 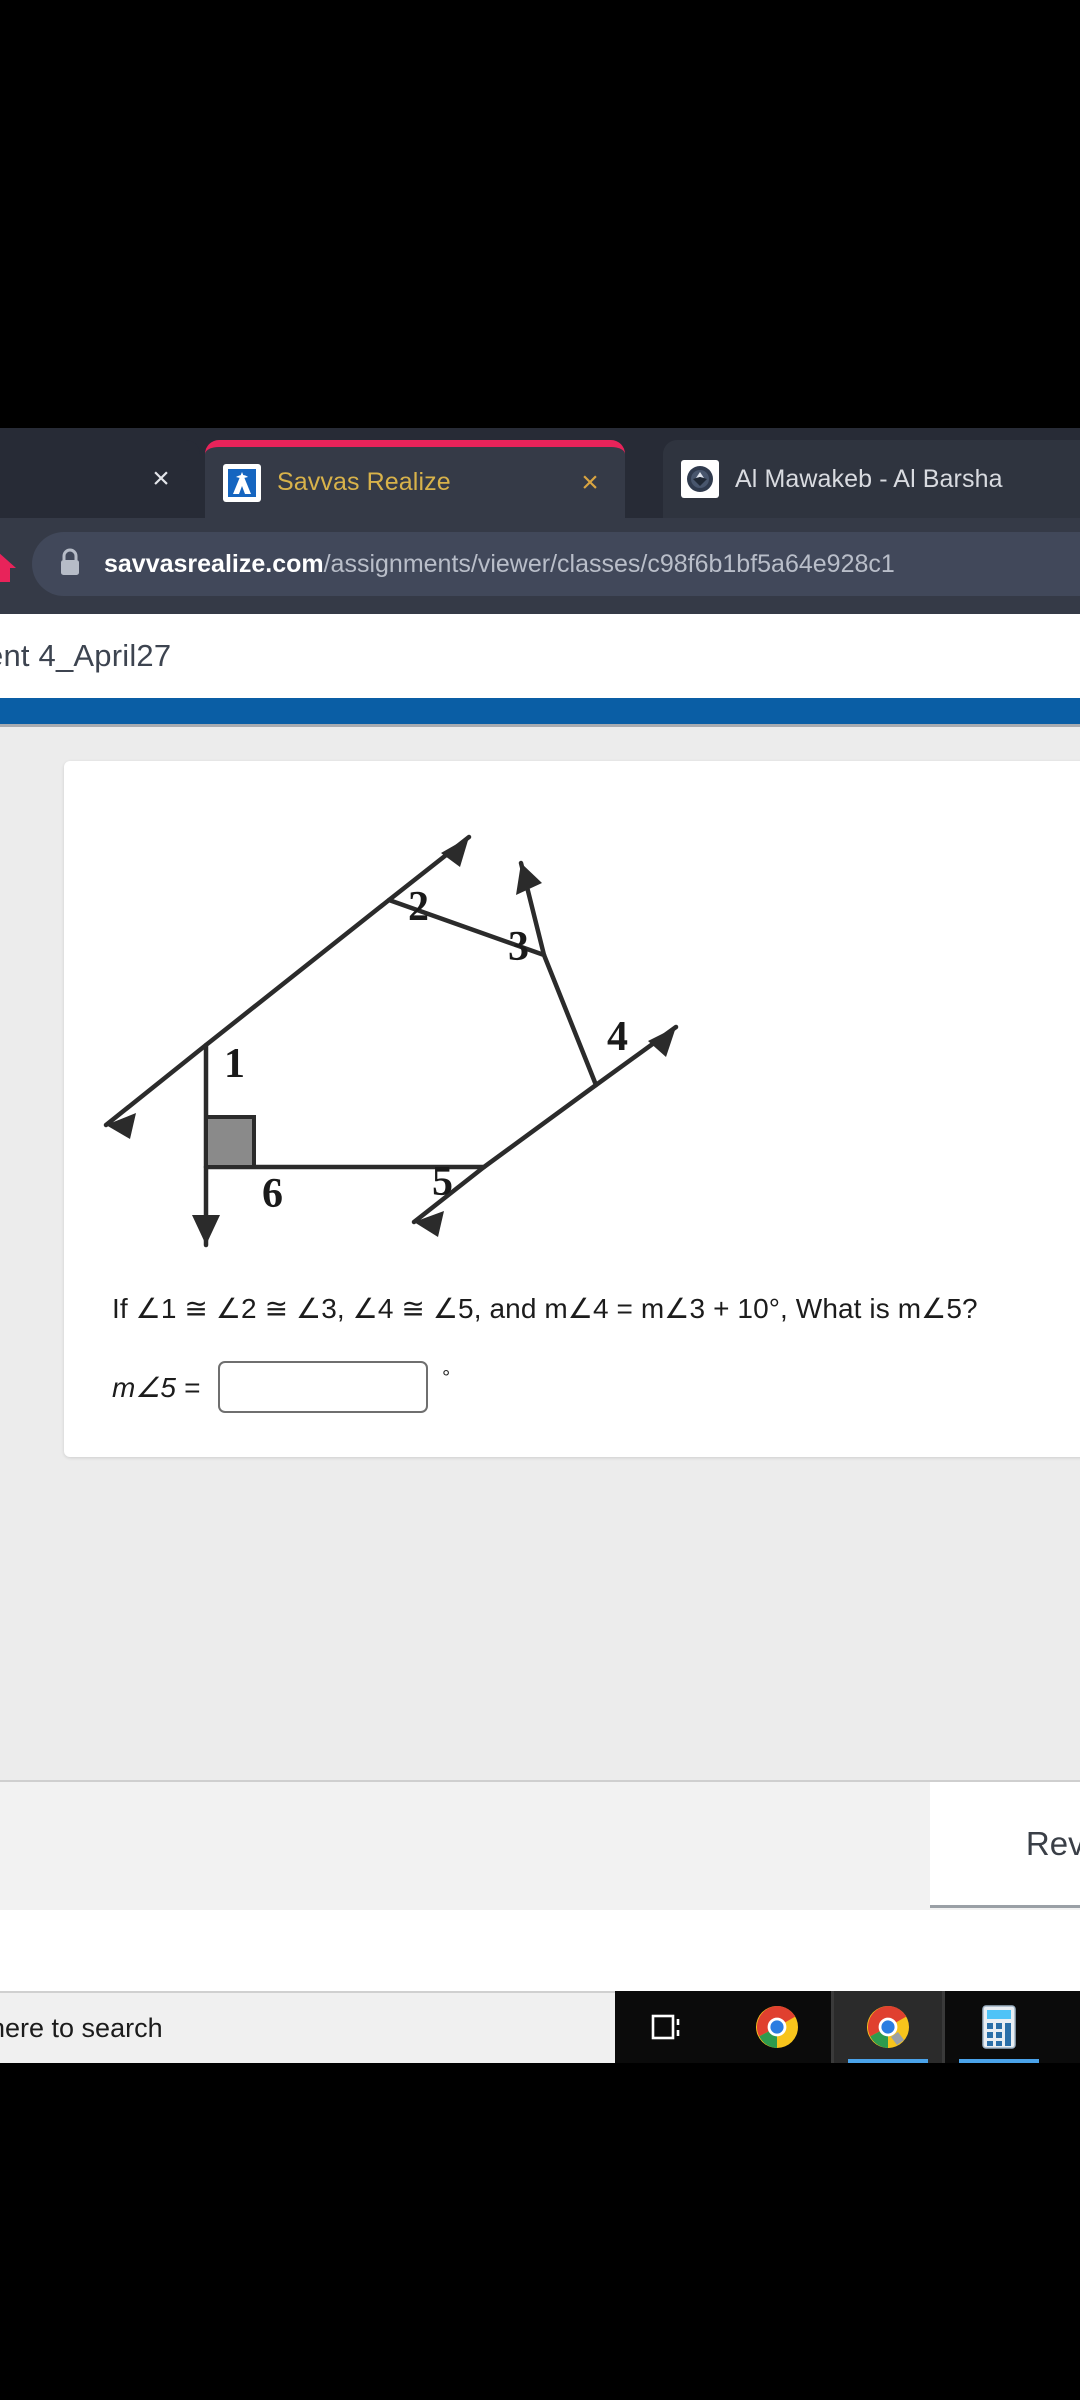 What do you see at coordinates (156, 1387) in the screenshot?
I see `answer-label: m∠5 =` at bounding box center [156, 1387].